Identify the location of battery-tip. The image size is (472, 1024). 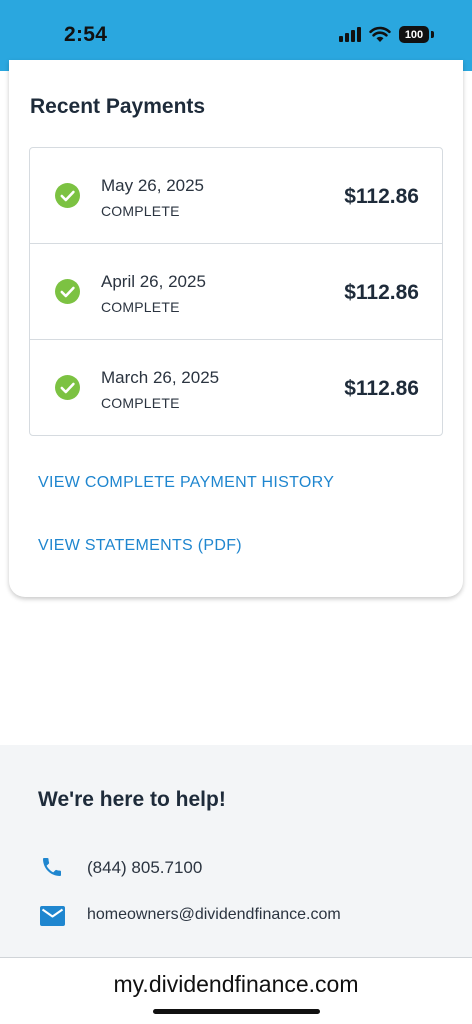
(432, 34).